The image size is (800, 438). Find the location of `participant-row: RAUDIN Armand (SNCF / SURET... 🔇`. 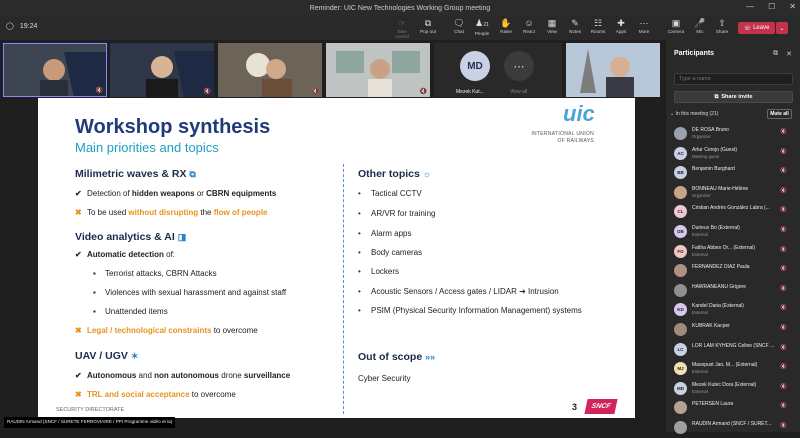

participant-row: RAUDIN Armand (SNCF / SURET... 🔇 is located at coordinates (735, 428).